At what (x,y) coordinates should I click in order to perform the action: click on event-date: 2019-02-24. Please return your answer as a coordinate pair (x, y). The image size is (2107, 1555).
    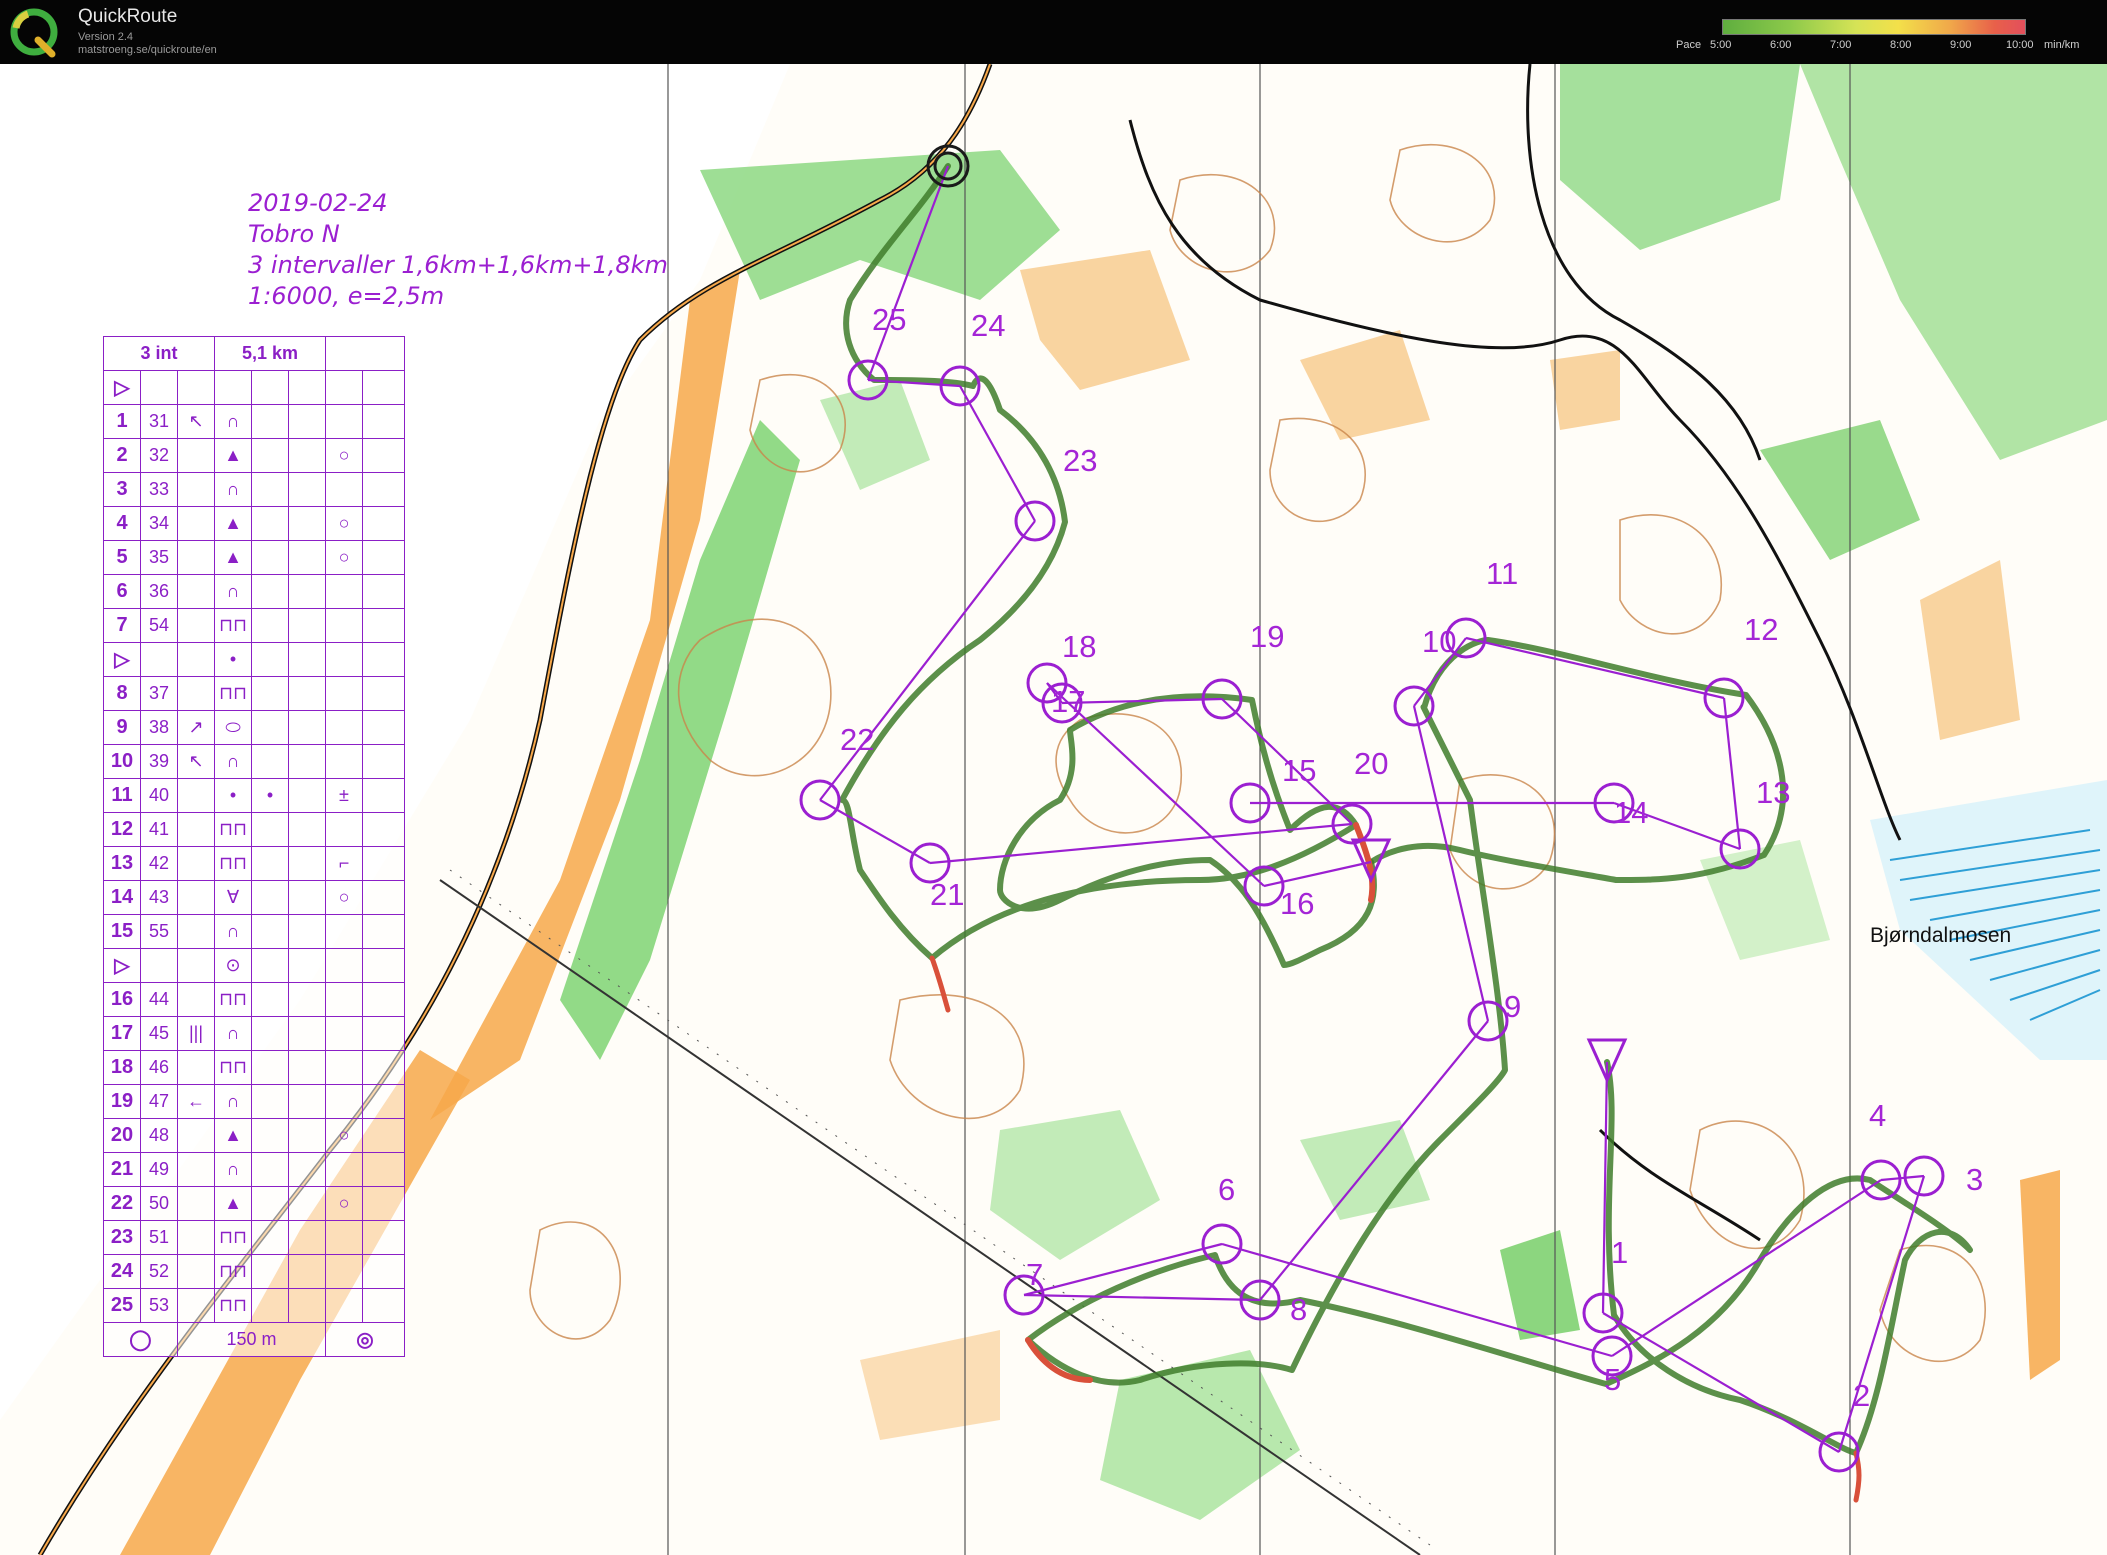
    Looking at the image, I should click on (318, 203).